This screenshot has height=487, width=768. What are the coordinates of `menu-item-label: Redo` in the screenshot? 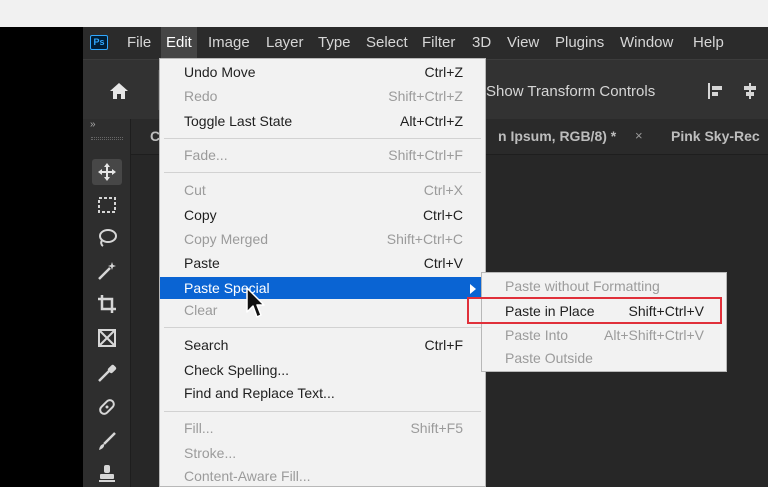 It's located at (201, 96).